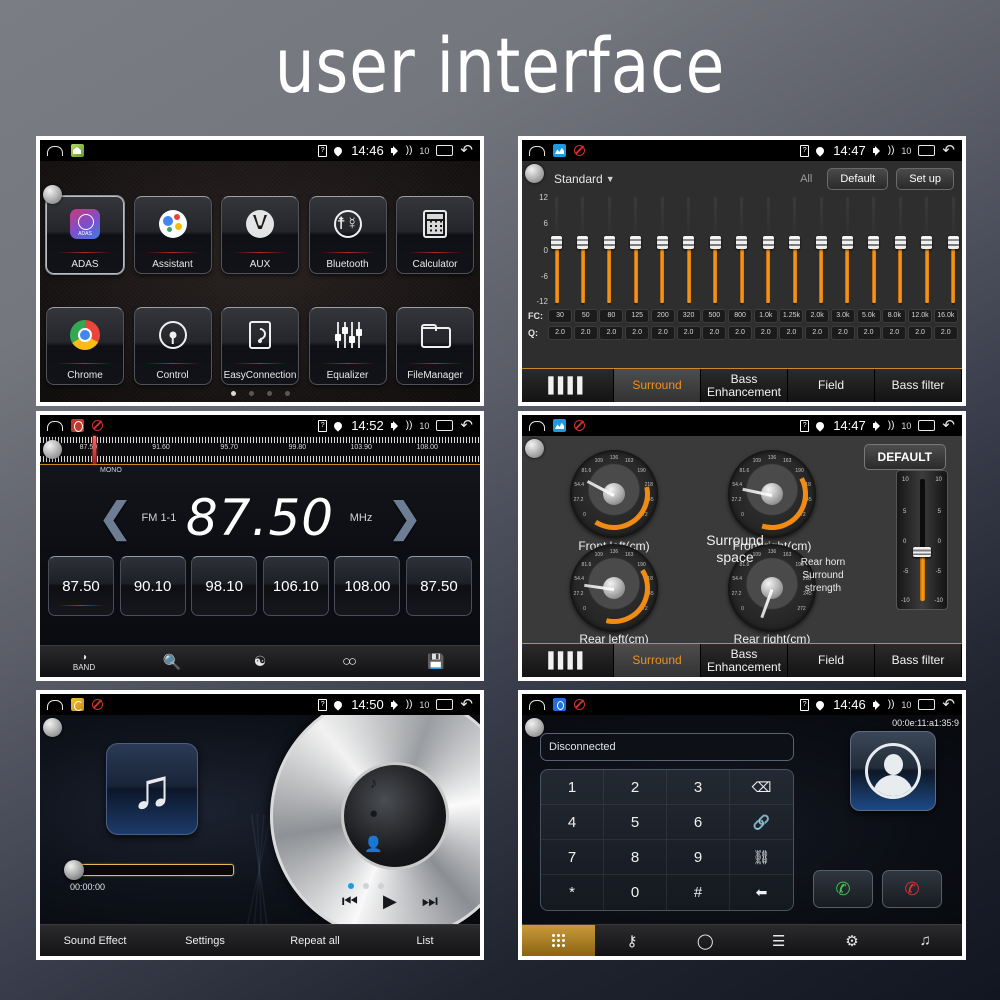 The image size is (1000, 1000). I want to click on tab-field: Field, so click(831, 385).